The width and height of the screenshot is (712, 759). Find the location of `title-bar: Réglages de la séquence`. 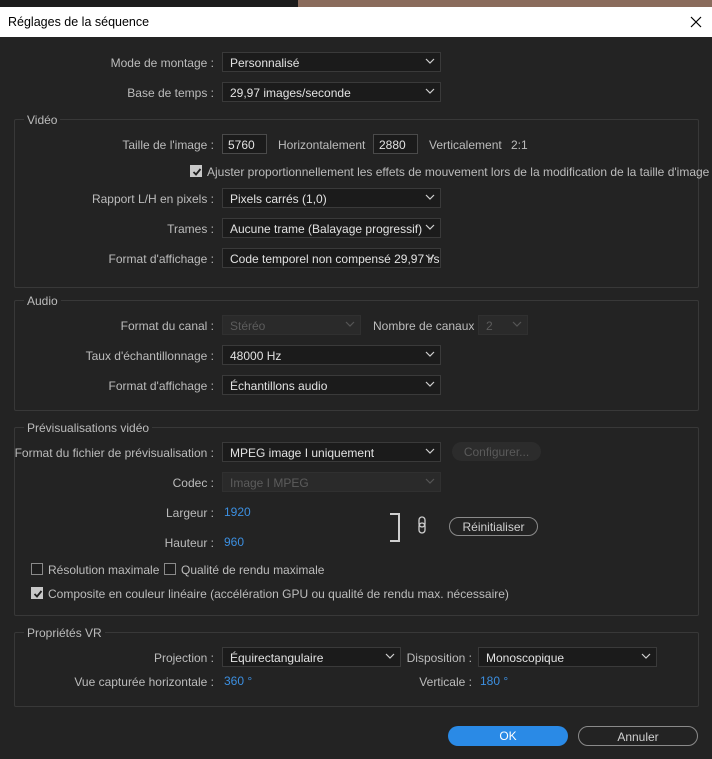

title-bar: Réglages de la séquence is located at coordinates (356, 22).